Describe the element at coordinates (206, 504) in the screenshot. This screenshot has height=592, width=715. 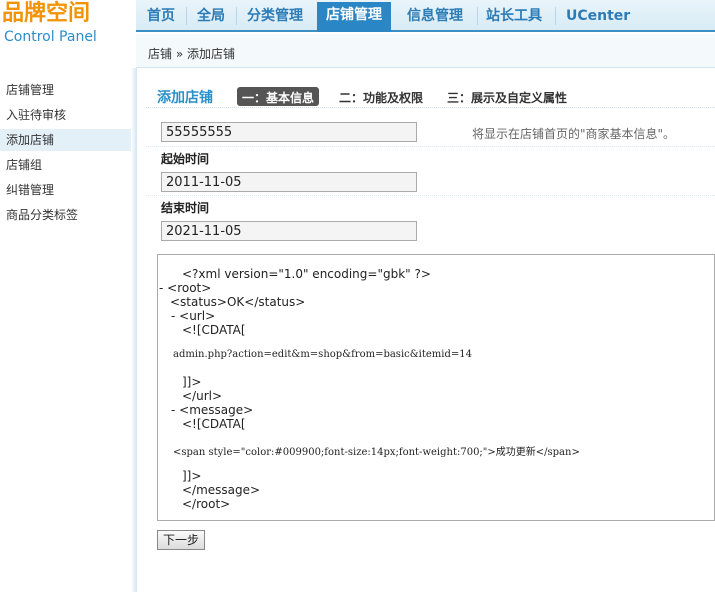
I see `xml-line: </root>` at that location.